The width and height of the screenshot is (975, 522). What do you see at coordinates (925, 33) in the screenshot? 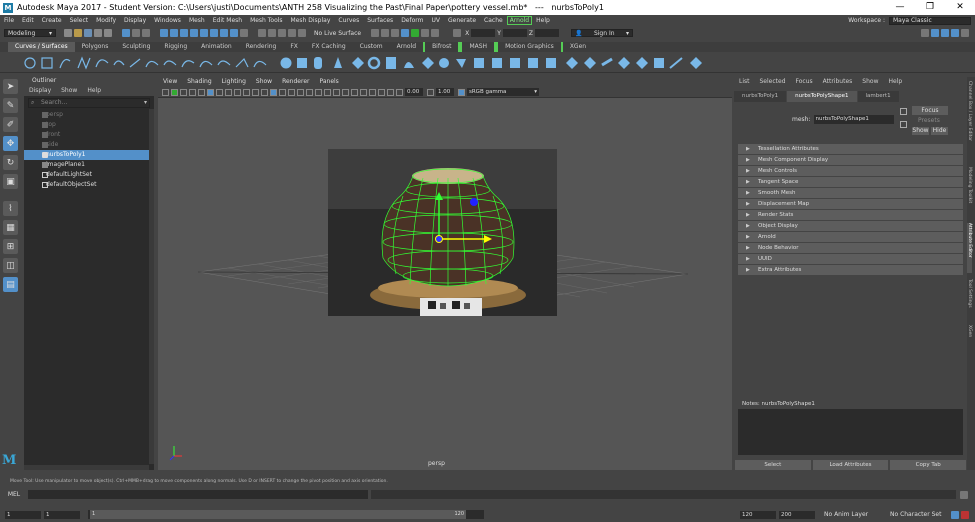
I see `layout-icon` at bounding box center [925, 33].